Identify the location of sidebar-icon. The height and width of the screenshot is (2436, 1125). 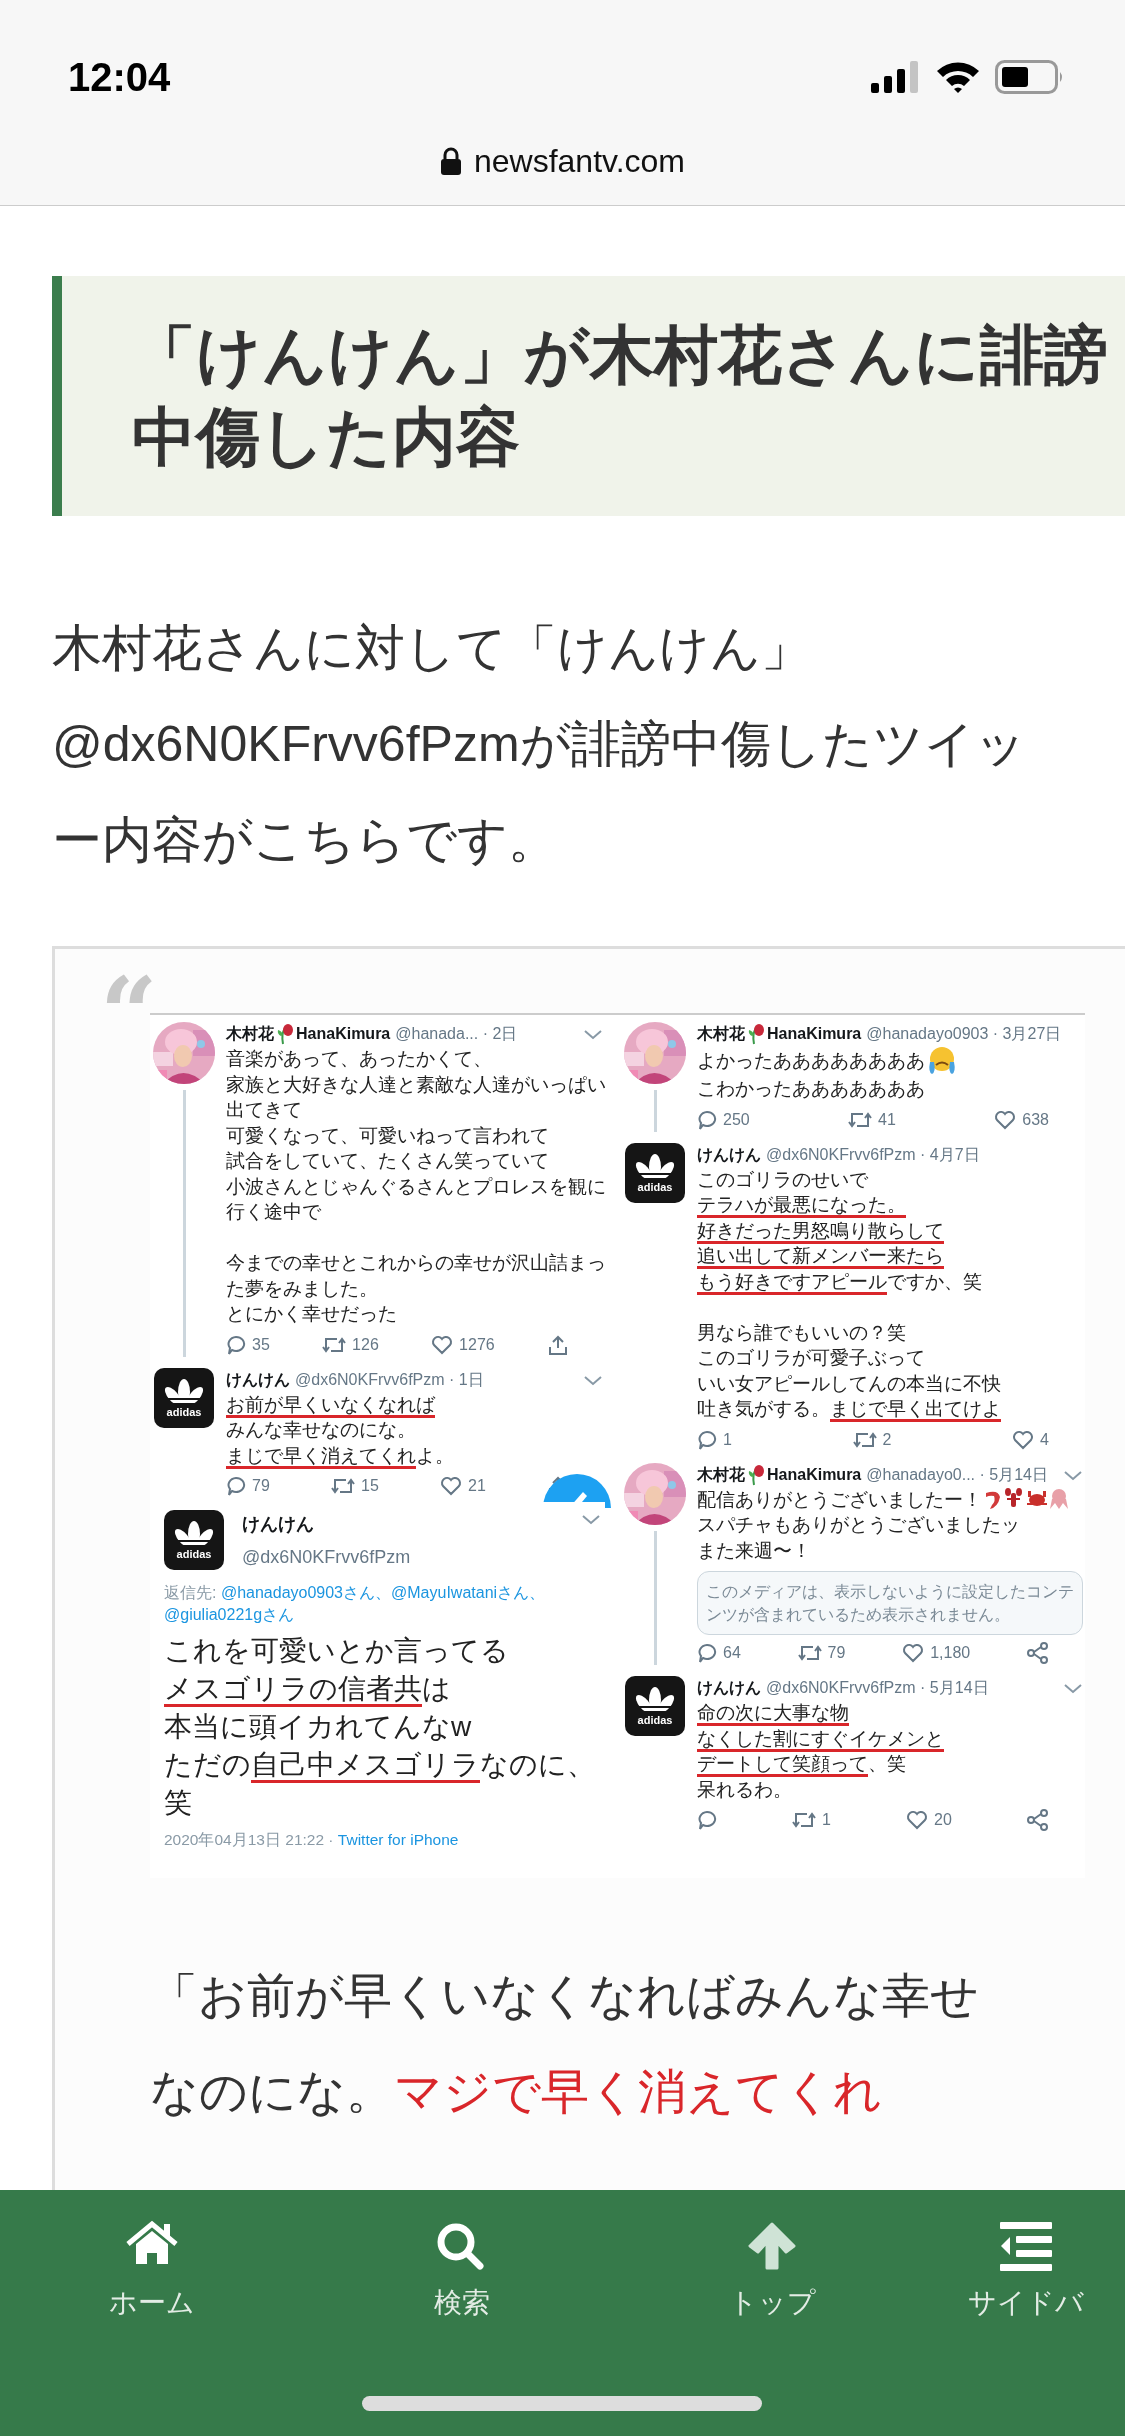
(1026, 2246).